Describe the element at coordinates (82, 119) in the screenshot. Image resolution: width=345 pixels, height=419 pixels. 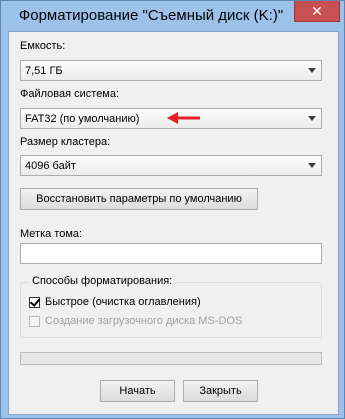
I see `file-system-value: FAT32 (по умолчанию)` at that location.